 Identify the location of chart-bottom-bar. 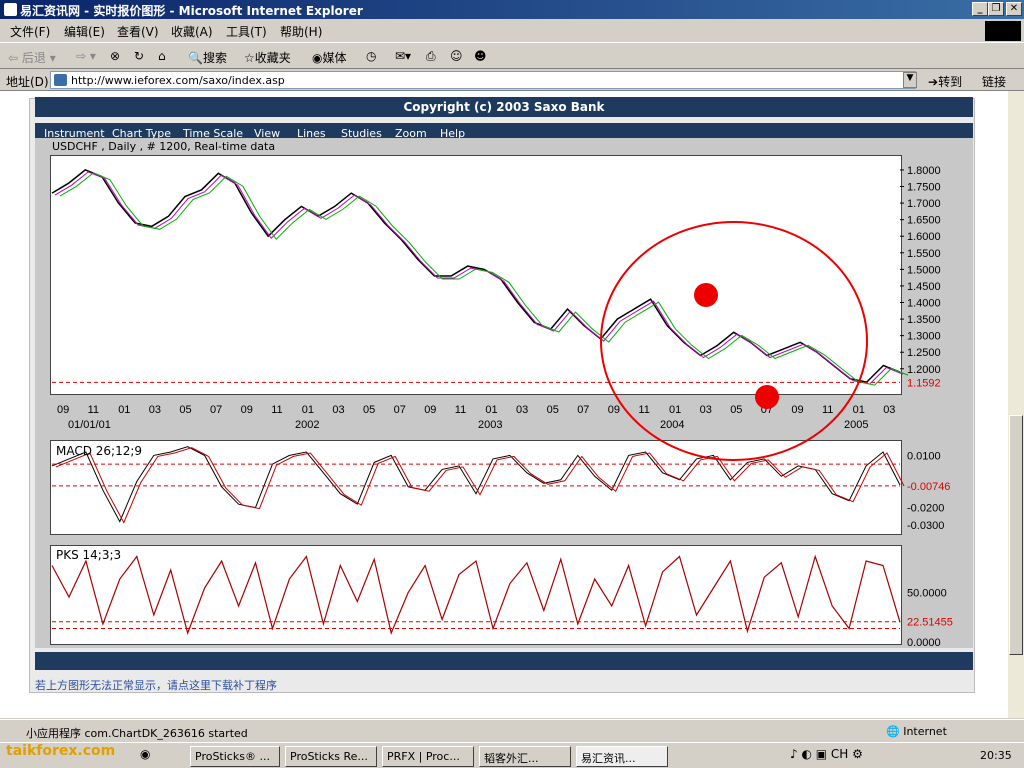
(504, 661).